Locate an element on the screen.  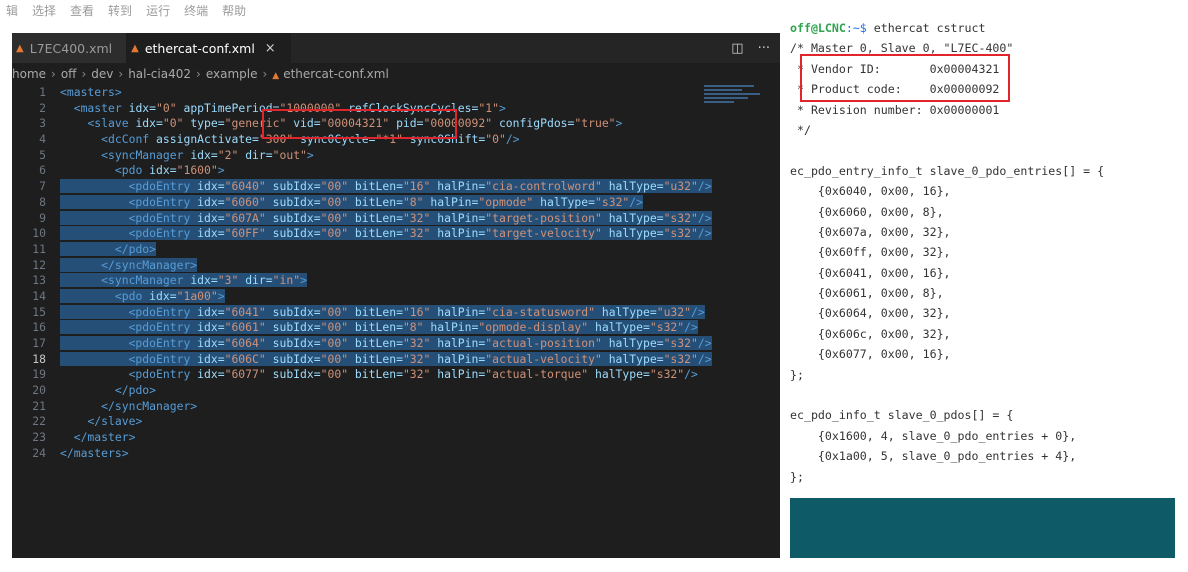
line-number: 18 is located at coordinates (39, 358).